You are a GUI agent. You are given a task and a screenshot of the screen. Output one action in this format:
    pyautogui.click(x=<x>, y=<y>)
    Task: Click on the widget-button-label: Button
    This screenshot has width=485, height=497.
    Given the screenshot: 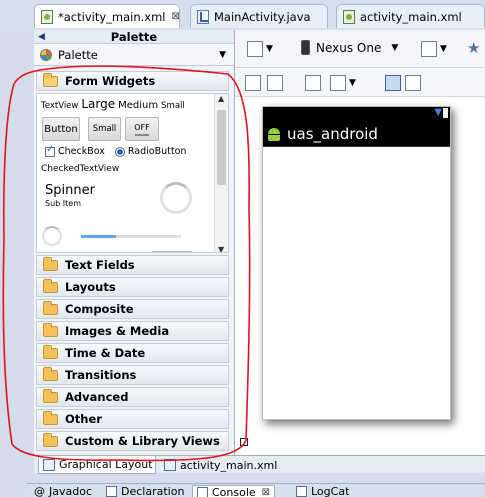 What is the action you would take?
    pyautogui.click(x=61, y=129)
    